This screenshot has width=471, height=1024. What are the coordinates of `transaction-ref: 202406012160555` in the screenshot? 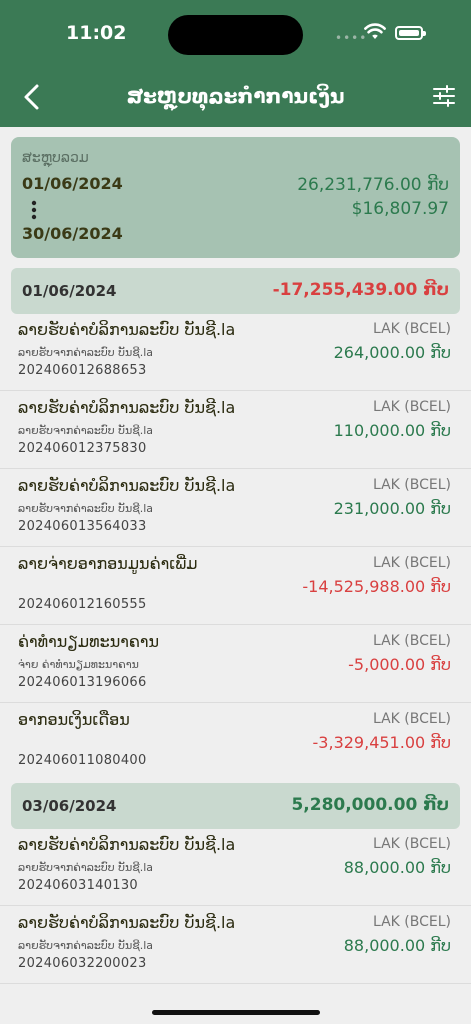 It's located at (82, 604).